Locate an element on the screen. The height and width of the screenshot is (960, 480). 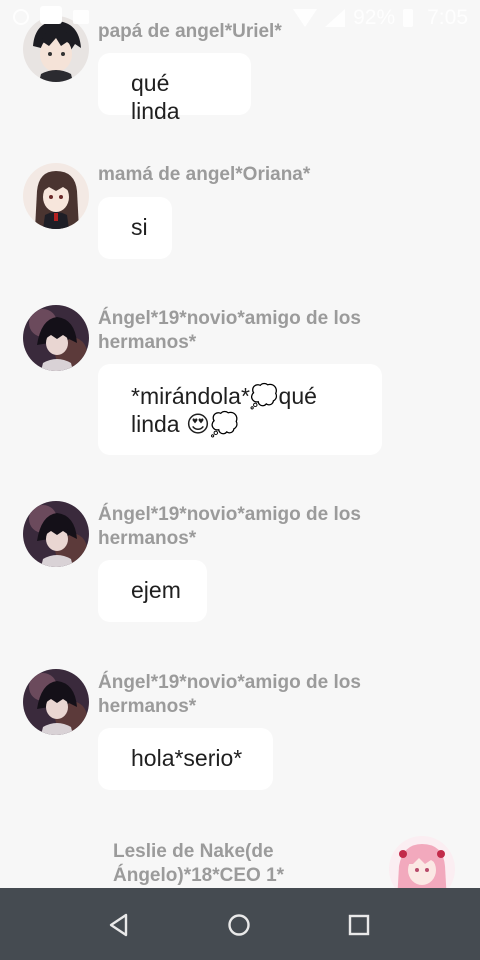
girl-avatar is located at coordinates (56, 196).